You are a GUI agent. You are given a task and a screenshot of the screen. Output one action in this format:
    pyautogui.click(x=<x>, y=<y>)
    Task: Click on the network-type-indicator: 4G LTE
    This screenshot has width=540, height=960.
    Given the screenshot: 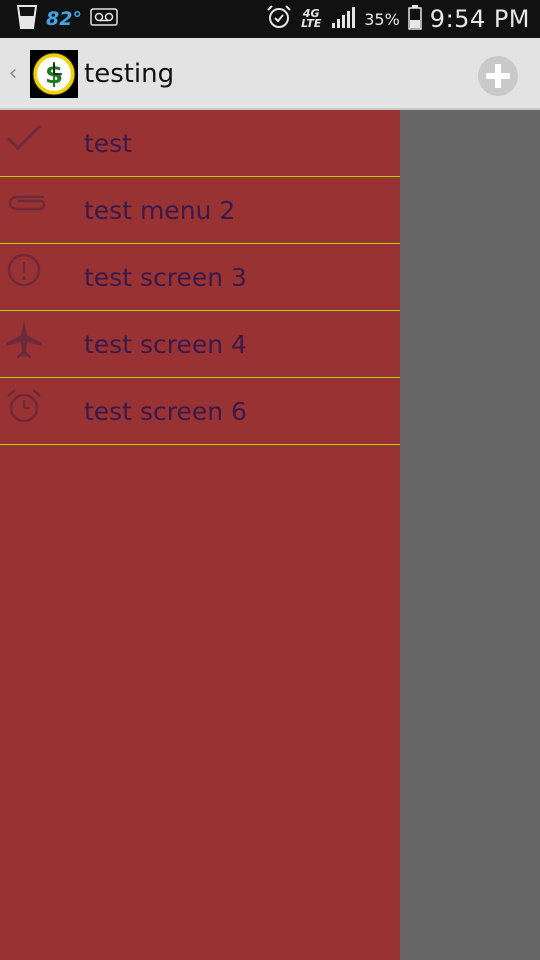 What is the action you would take?
    pyautogui.click(x=311, y=18)
    